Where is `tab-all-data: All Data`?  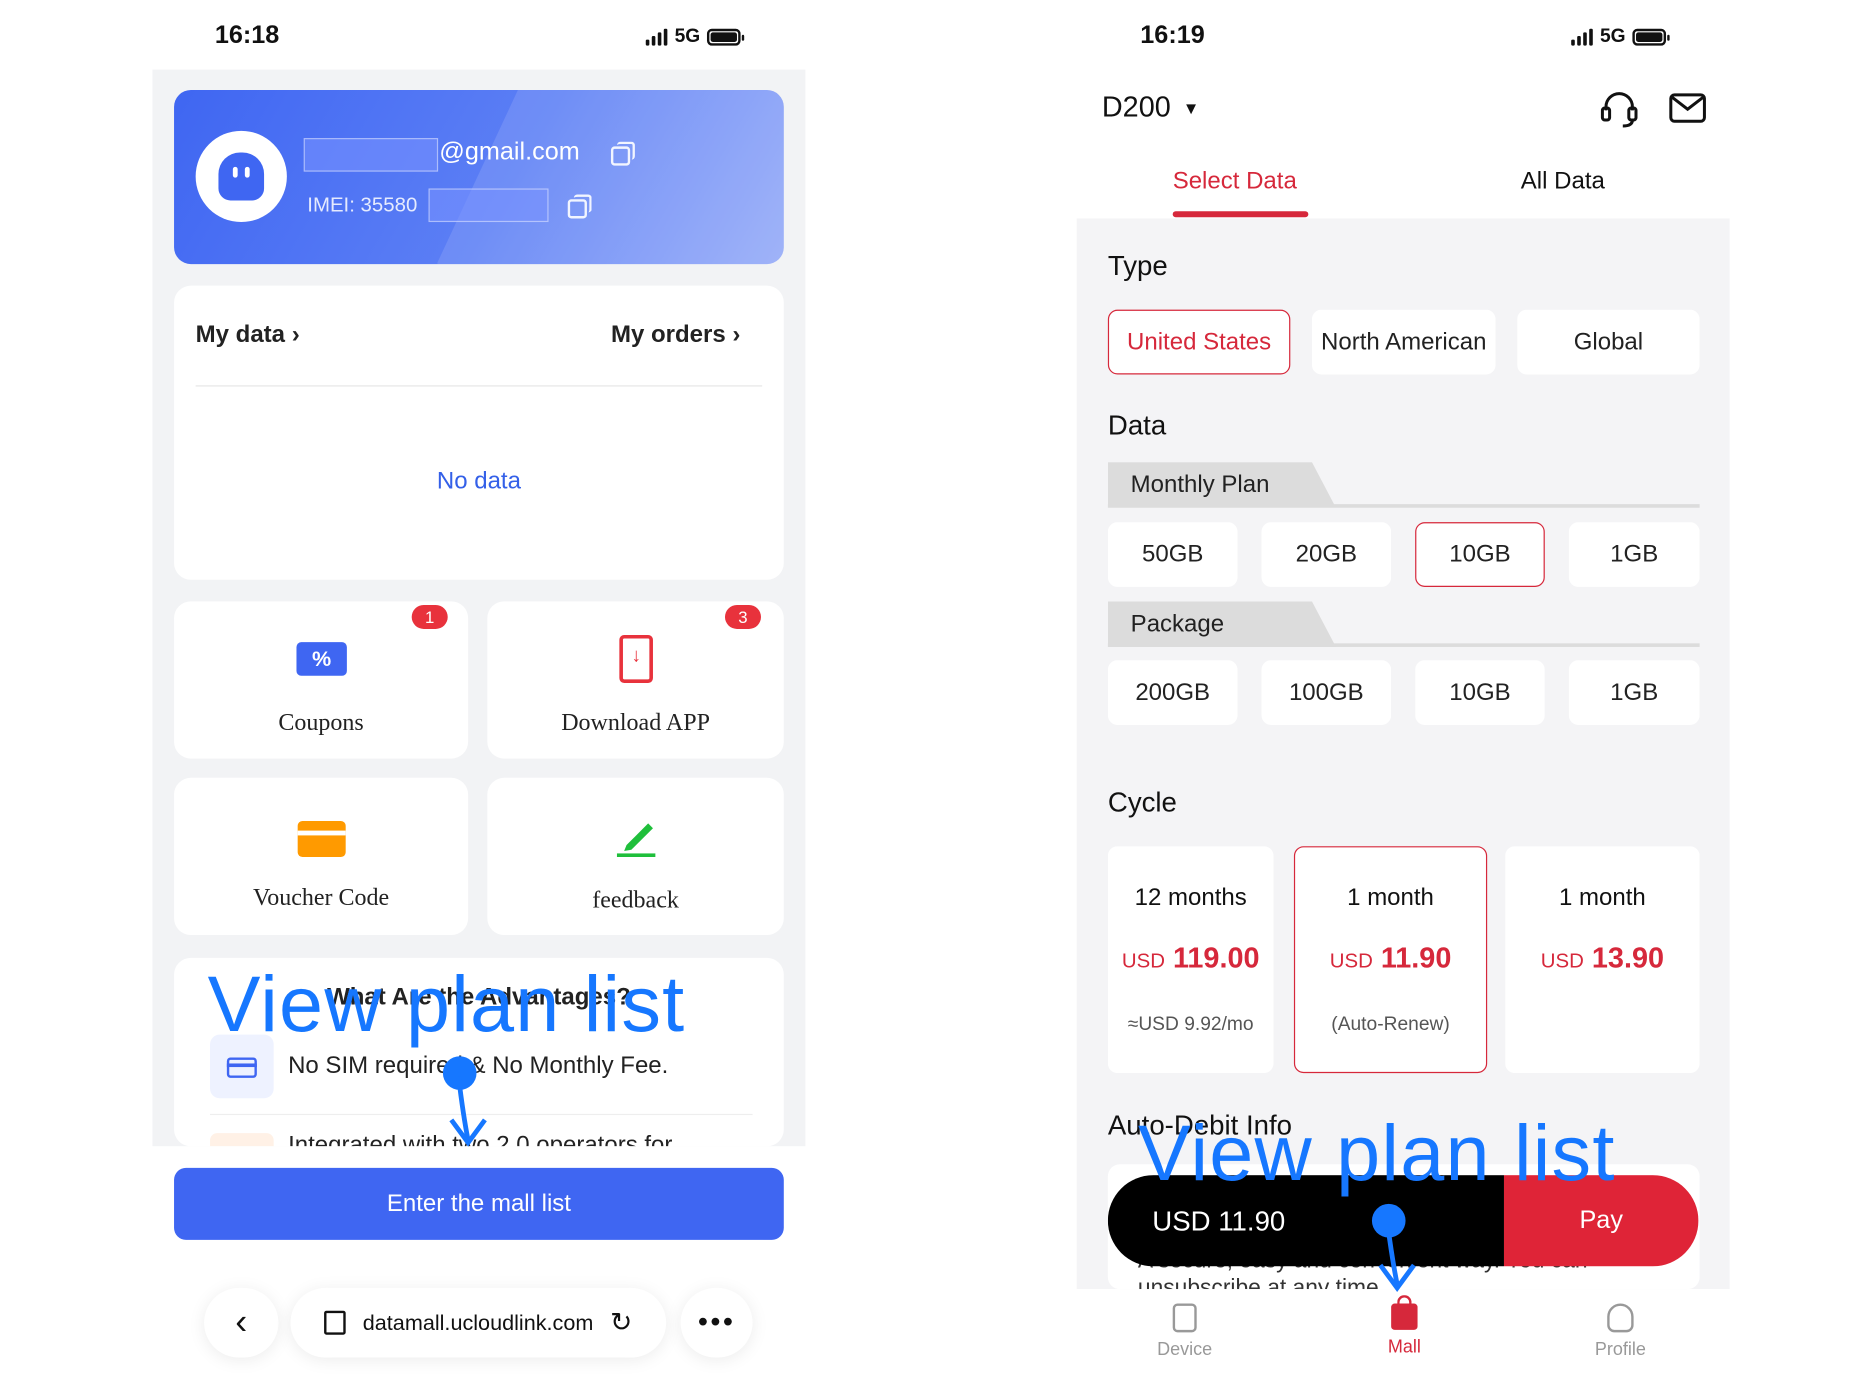
tab-all-data: All Data is located at coordinates (1563, 182).